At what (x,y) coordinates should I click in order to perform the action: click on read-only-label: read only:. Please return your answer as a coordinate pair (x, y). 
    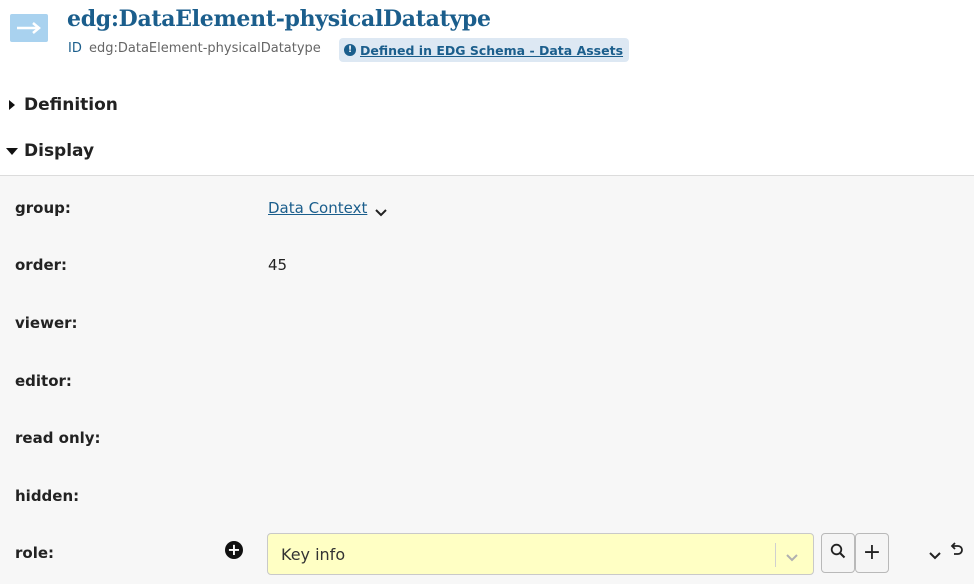
    Looking at the image, I should click on (58, 438).